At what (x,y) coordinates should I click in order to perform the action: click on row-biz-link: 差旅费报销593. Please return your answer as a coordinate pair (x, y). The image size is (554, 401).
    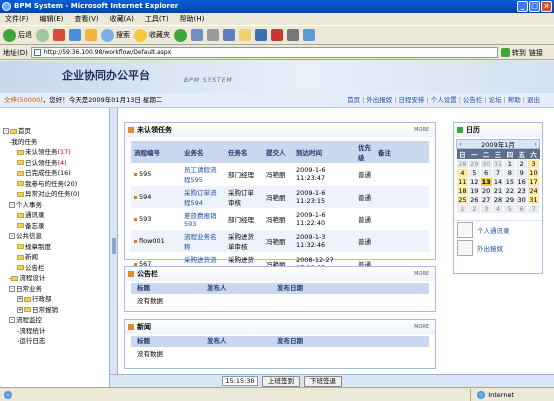
    Looking at the image, I should click on (203, 219).